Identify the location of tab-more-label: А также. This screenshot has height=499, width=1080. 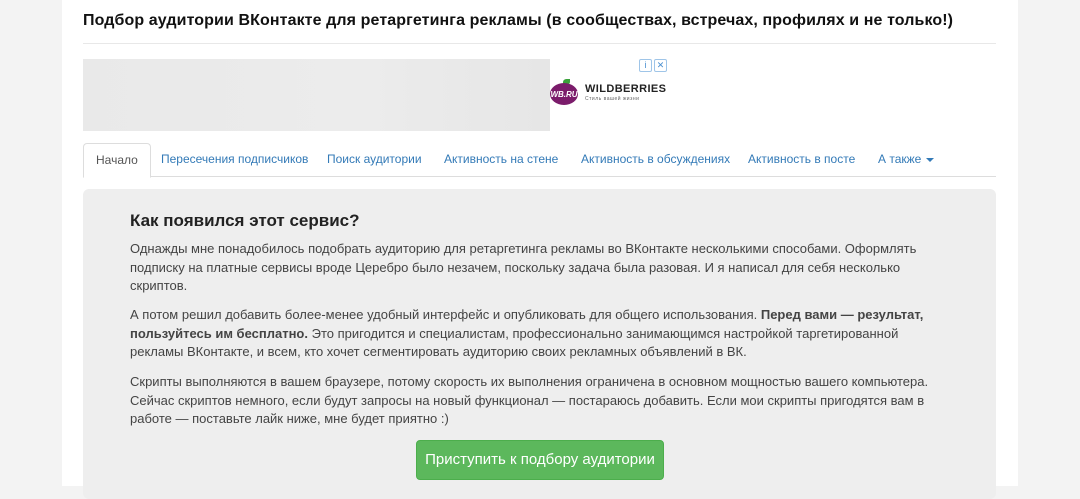
(900, 159).